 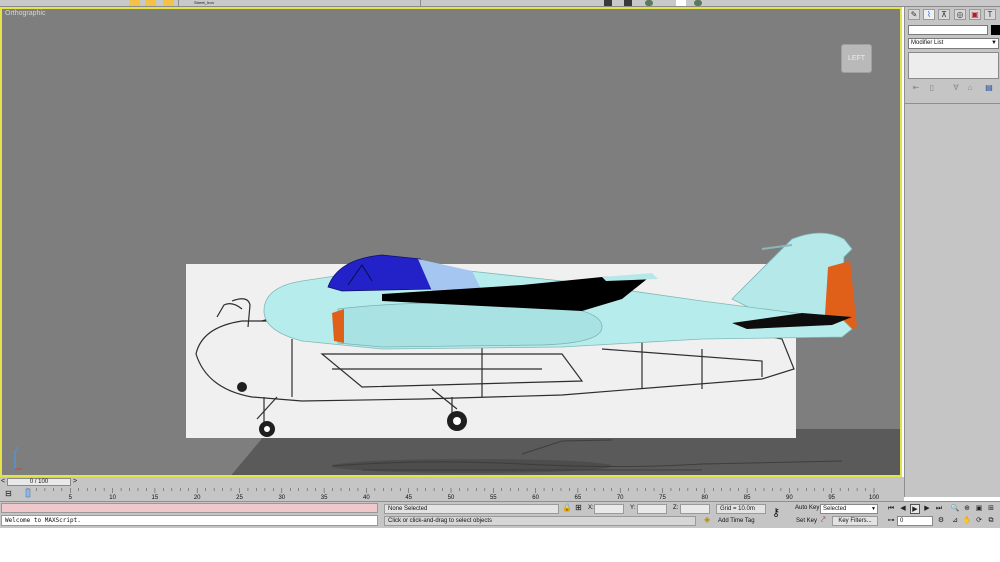 What do you see at coordinates (953, 65) in the screenshot?
I see `modifier-stack` at bounding box center [953, 65].